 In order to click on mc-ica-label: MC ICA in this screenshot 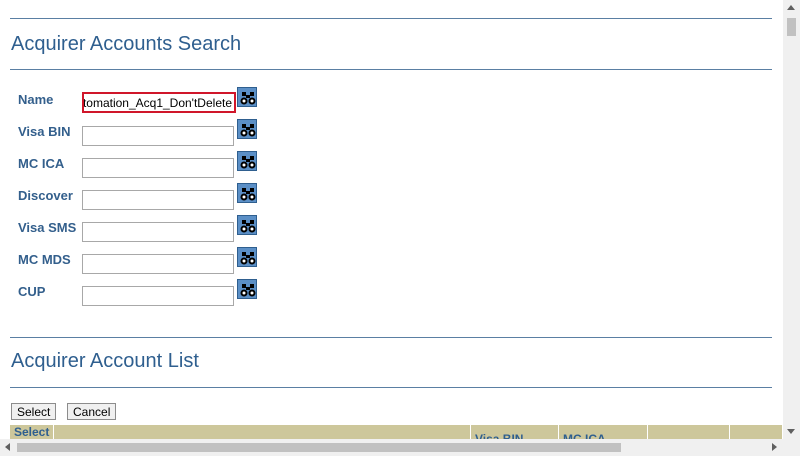, I will do `click(41, 163)`.